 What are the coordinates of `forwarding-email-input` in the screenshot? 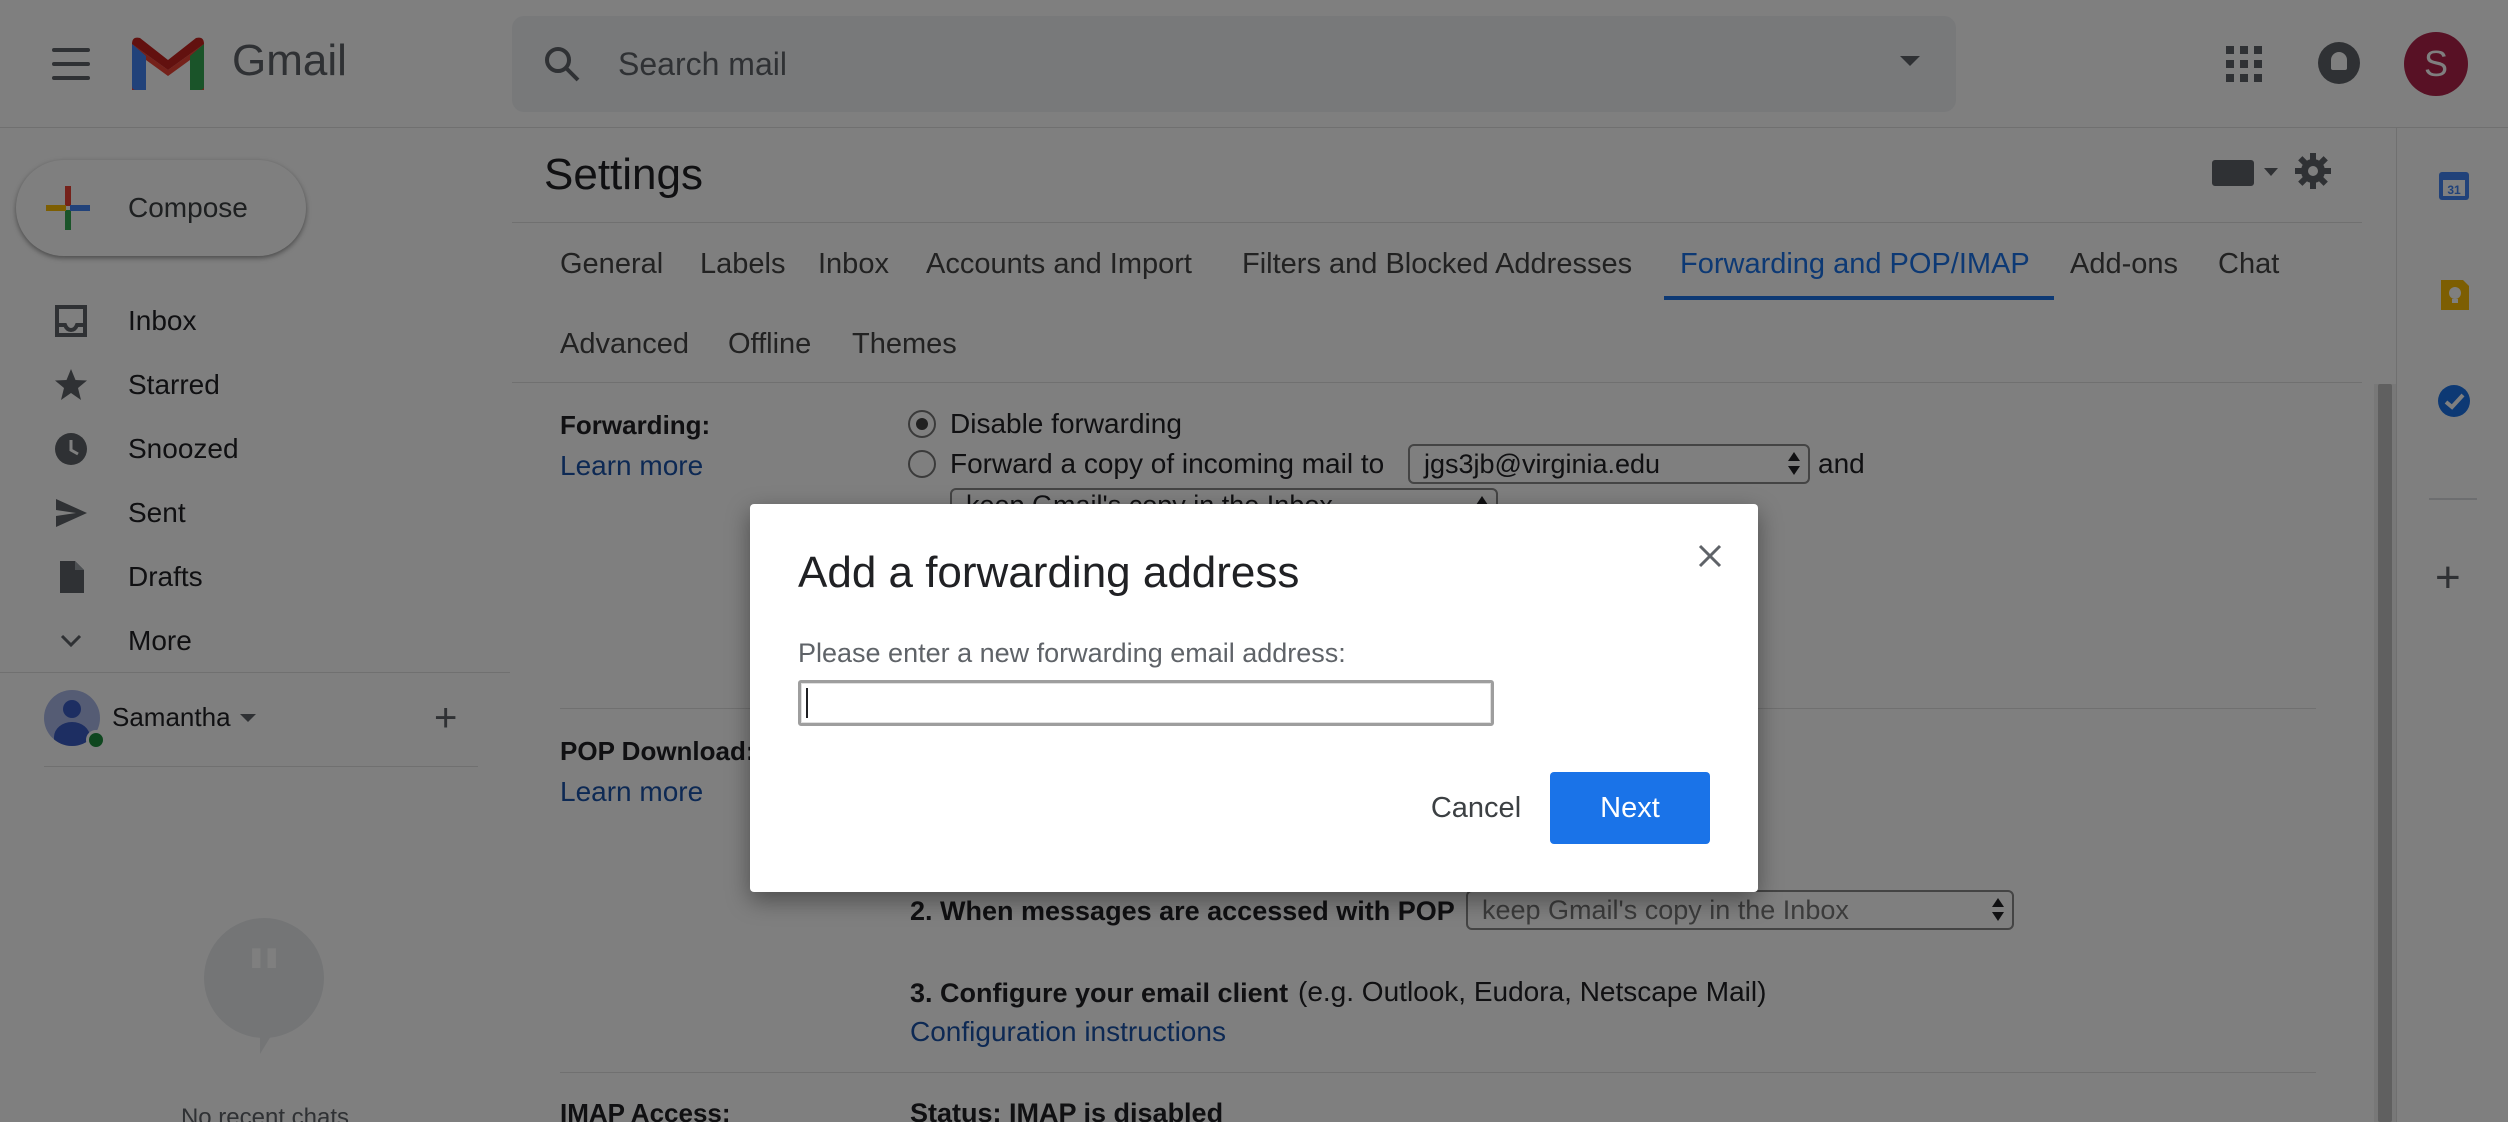 It's located at (1146, 703).